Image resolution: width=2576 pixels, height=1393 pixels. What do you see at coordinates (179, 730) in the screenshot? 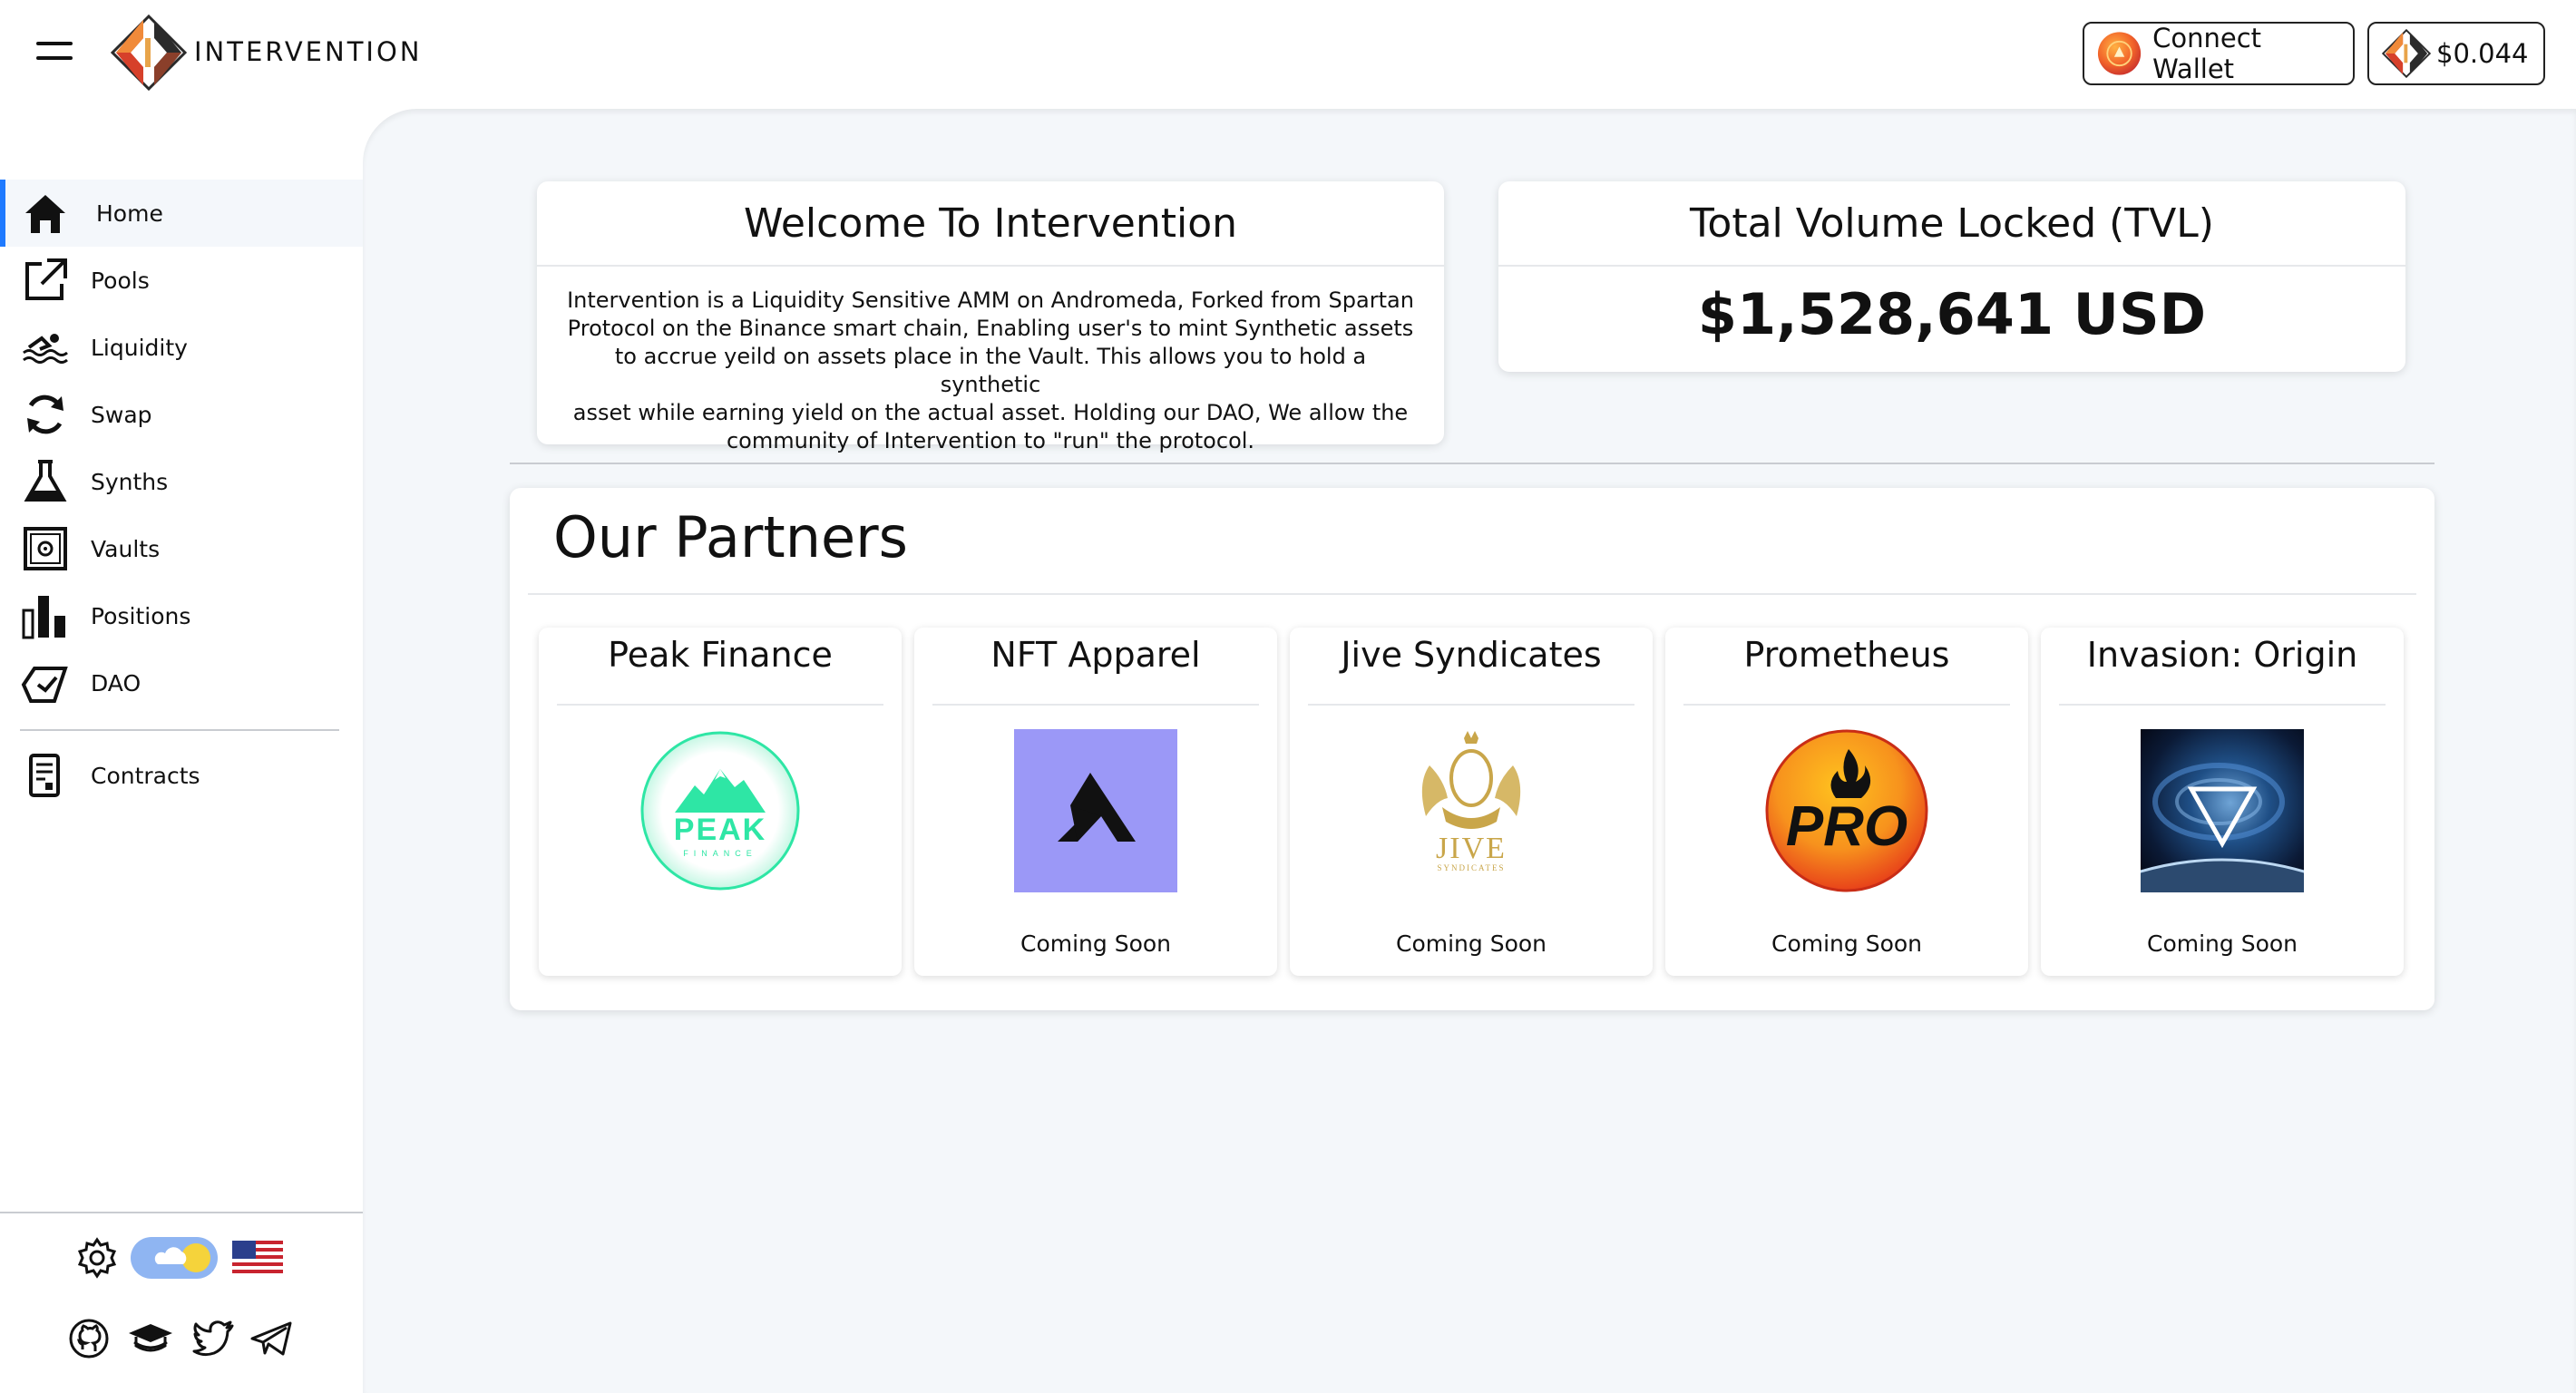
I see `sidebar-divider` at bounding box center [179, 730].